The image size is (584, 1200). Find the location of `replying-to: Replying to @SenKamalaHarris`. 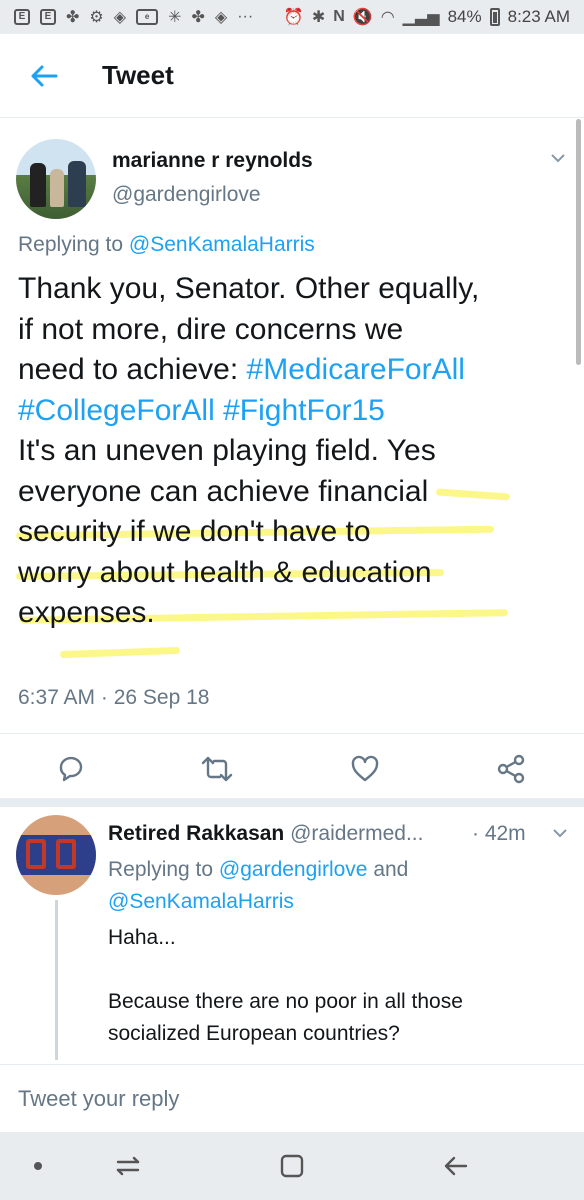

replying-to: Replying to @SenKamalaHarris is located at coordinates (166, 245).